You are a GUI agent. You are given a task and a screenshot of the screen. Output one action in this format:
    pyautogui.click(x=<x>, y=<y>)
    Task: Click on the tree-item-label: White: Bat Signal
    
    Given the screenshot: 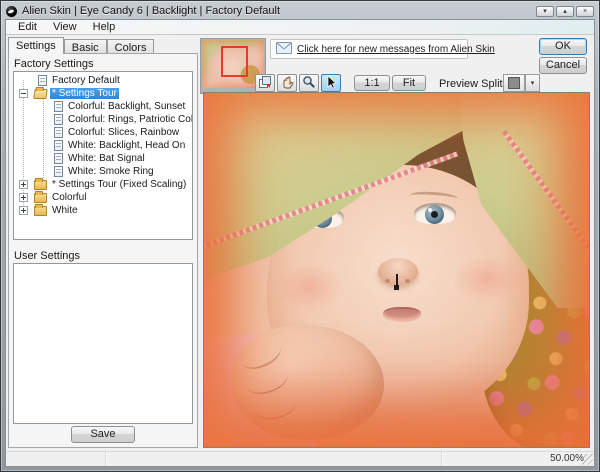 What is the action you would take?
    pyautogui.click(x=106, y=158)
    